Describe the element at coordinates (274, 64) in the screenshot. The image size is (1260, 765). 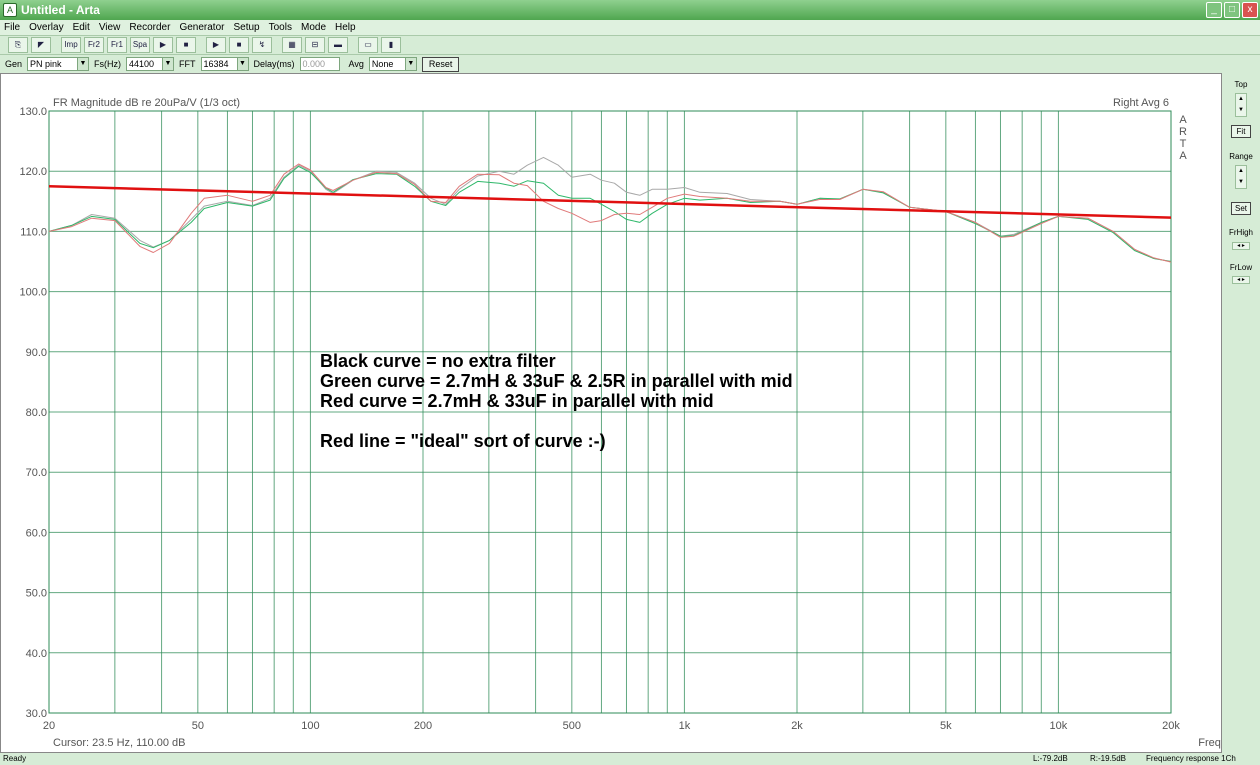
I see `delay-label: Delay(ms)` at that location.